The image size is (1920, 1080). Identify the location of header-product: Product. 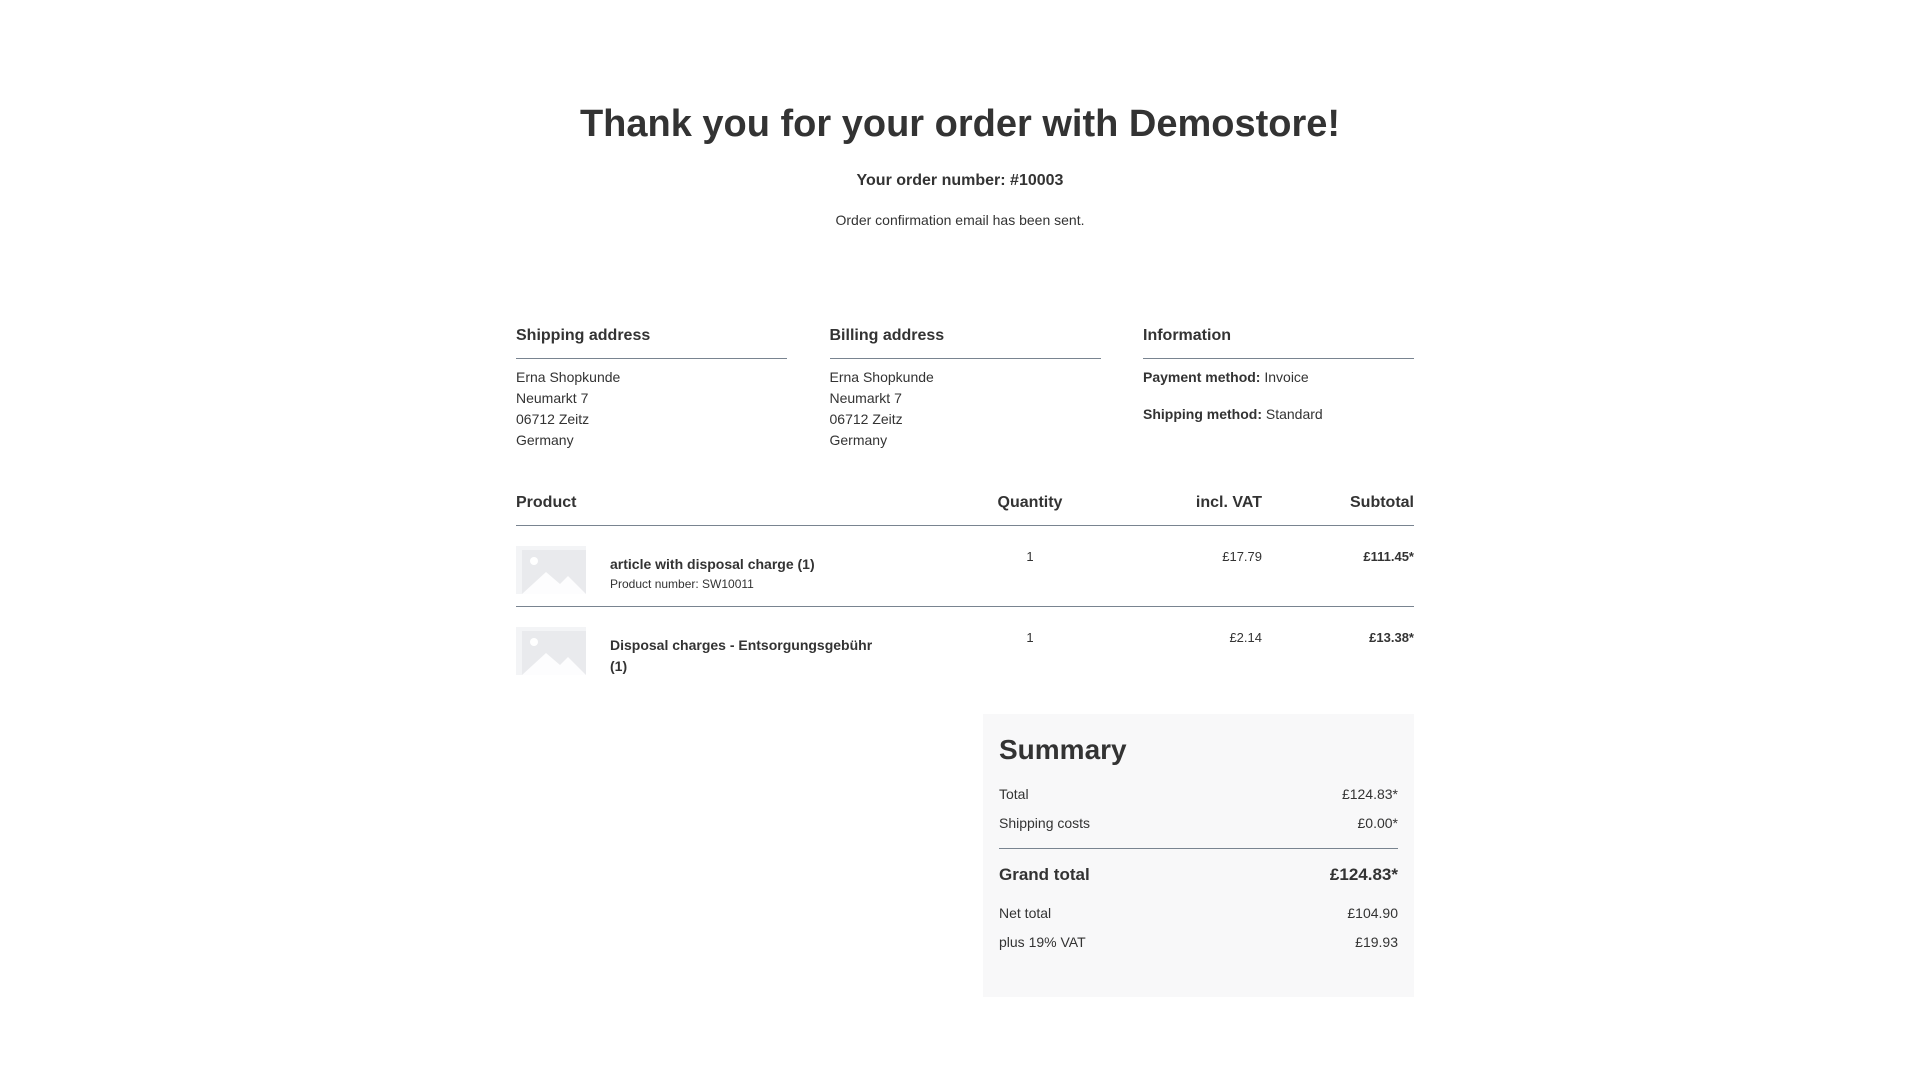
(546, 502).